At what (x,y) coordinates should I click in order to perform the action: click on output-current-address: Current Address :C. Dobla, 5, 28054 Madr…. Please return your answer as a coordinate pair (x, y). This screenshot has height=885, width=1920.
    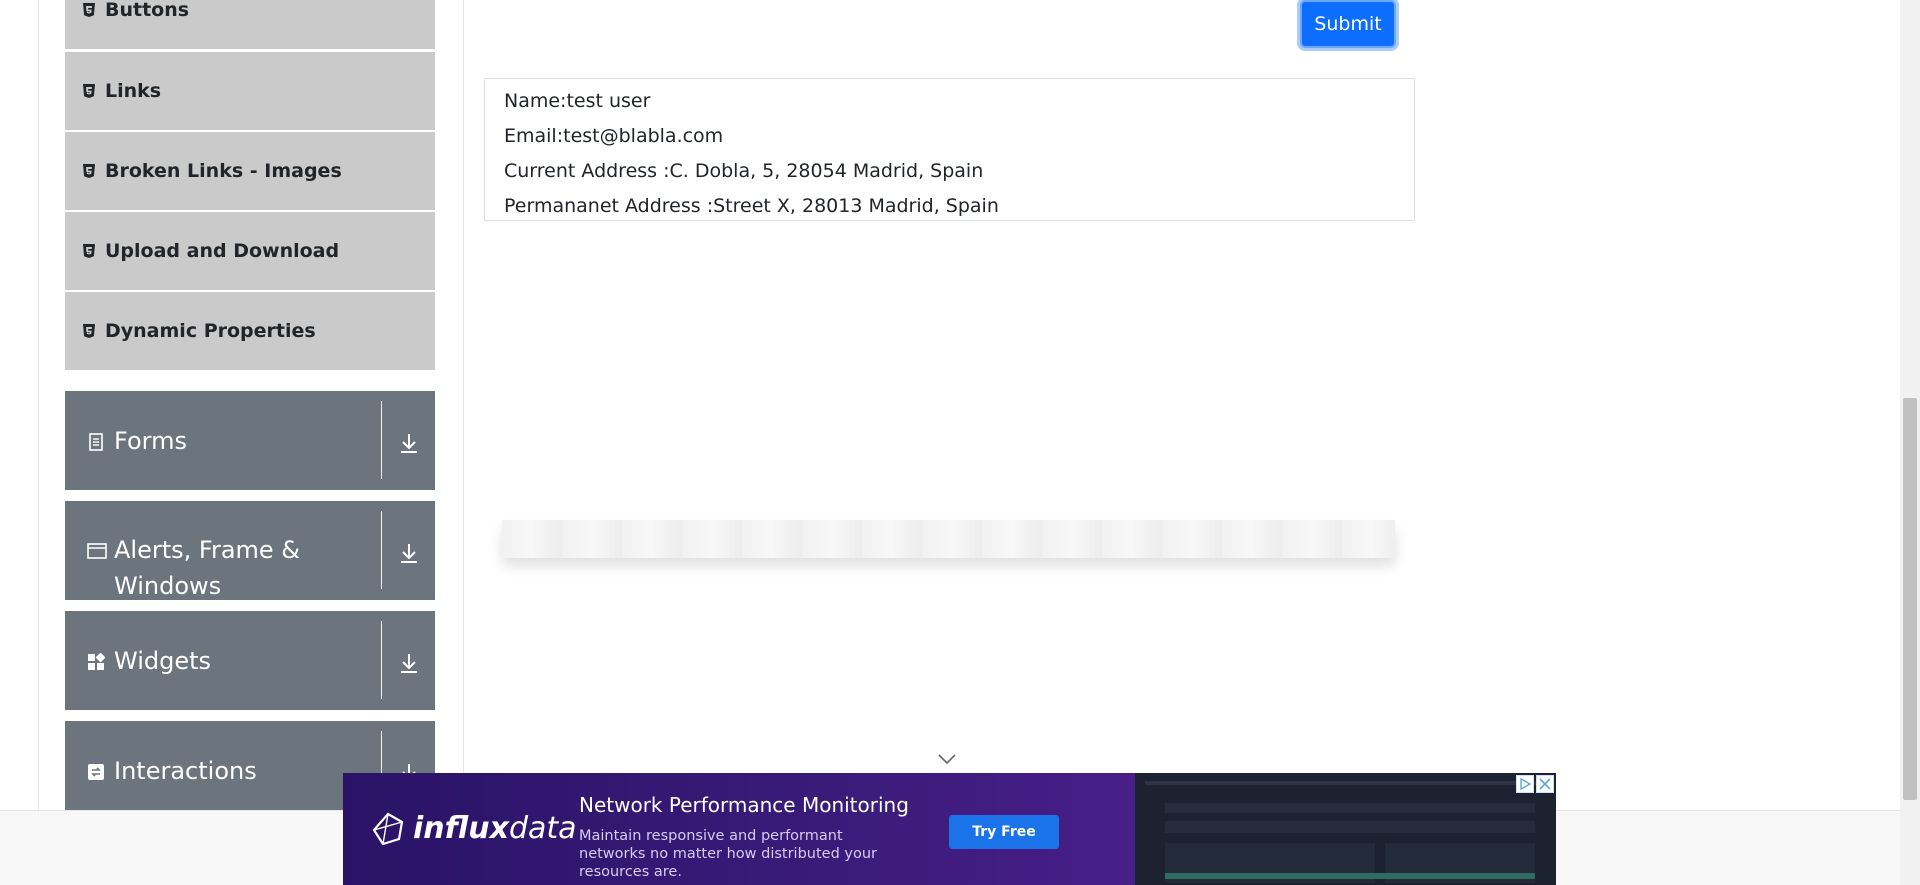
    Looking at the image, I should click on (744, 171).